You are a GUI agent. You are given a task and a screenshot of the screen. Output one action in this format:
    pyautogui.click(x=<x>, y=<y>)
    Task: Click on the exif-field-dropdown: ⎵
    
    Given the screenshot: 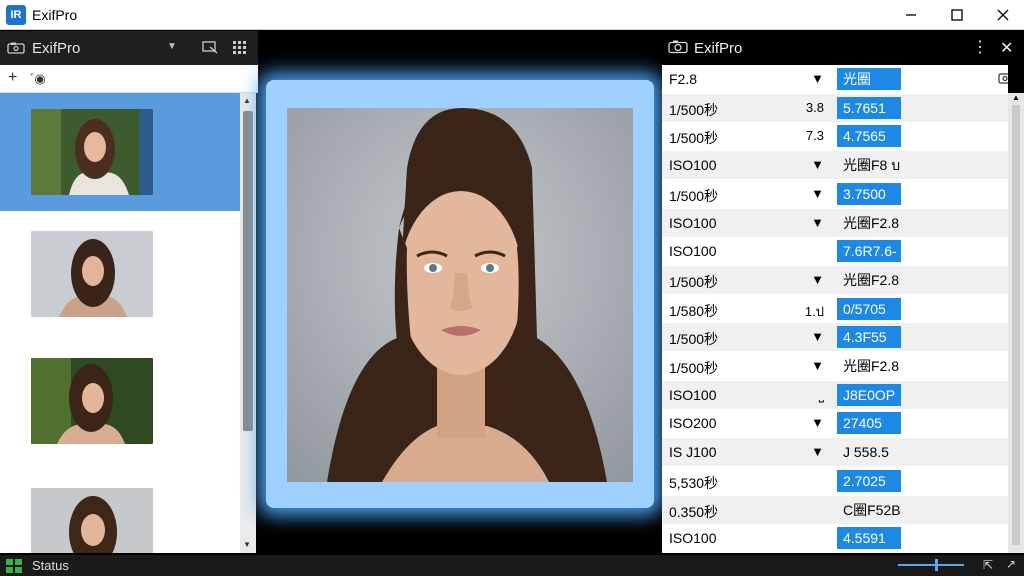 What is the action you would take?
    pyautogui.click(x=813, y=395)
    